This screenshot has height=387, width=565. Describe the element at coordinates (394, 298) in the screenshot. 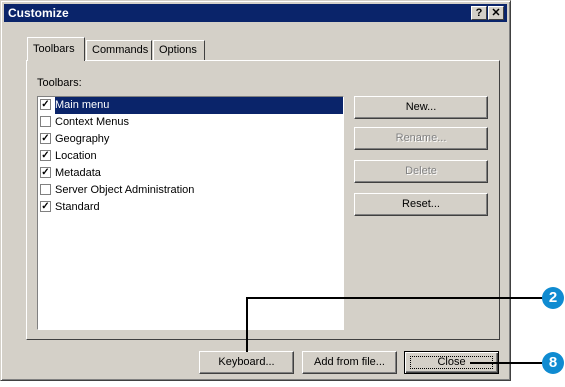

I see `callout-2-leader-horizontal` at that location.